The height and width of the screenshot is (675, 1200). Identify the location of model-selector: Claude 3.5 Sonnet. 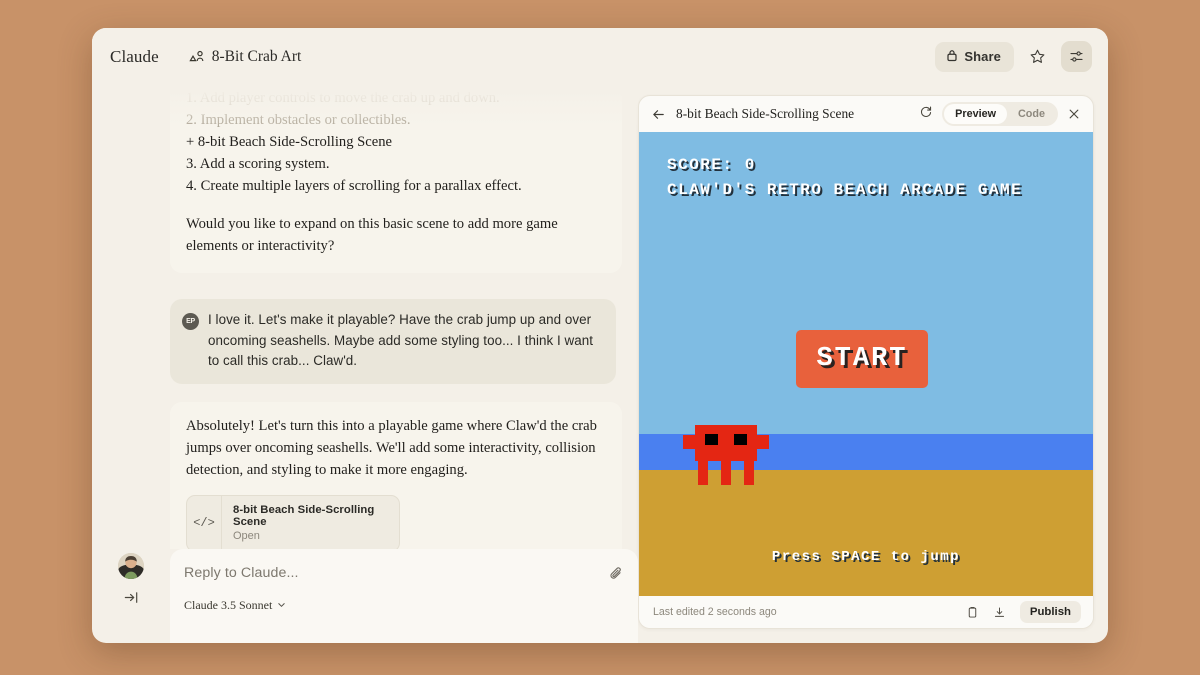
(404, 605).